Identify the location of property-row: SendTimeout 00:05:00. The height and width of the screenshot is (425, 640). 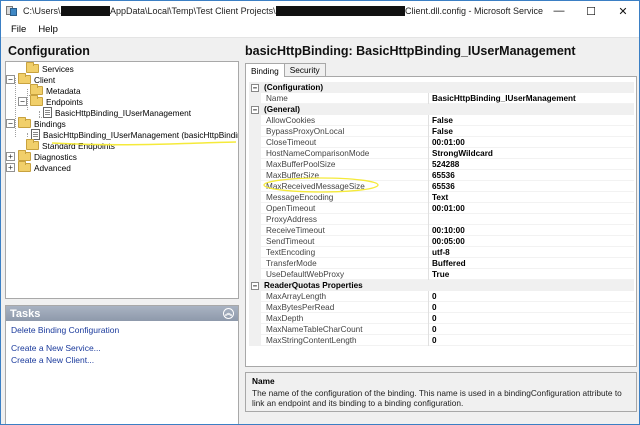
(441, 241).